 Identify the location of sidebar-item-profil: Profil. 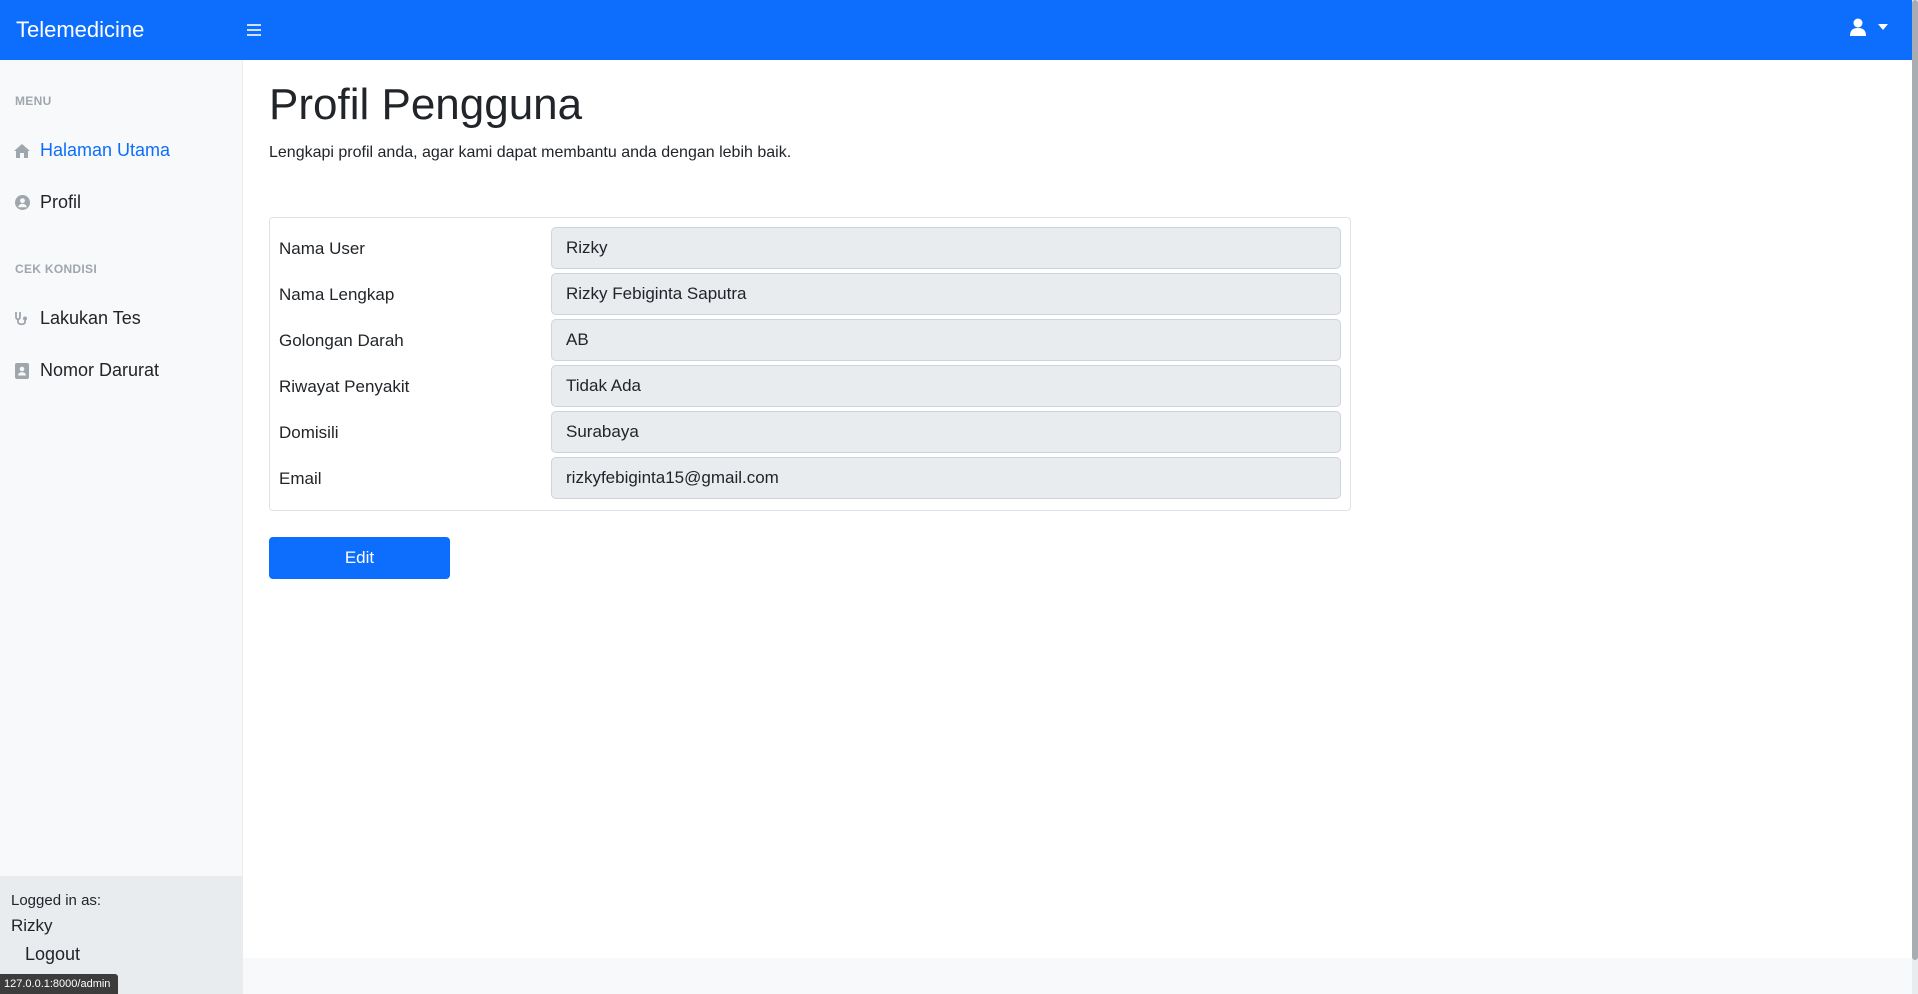
(47, 202).